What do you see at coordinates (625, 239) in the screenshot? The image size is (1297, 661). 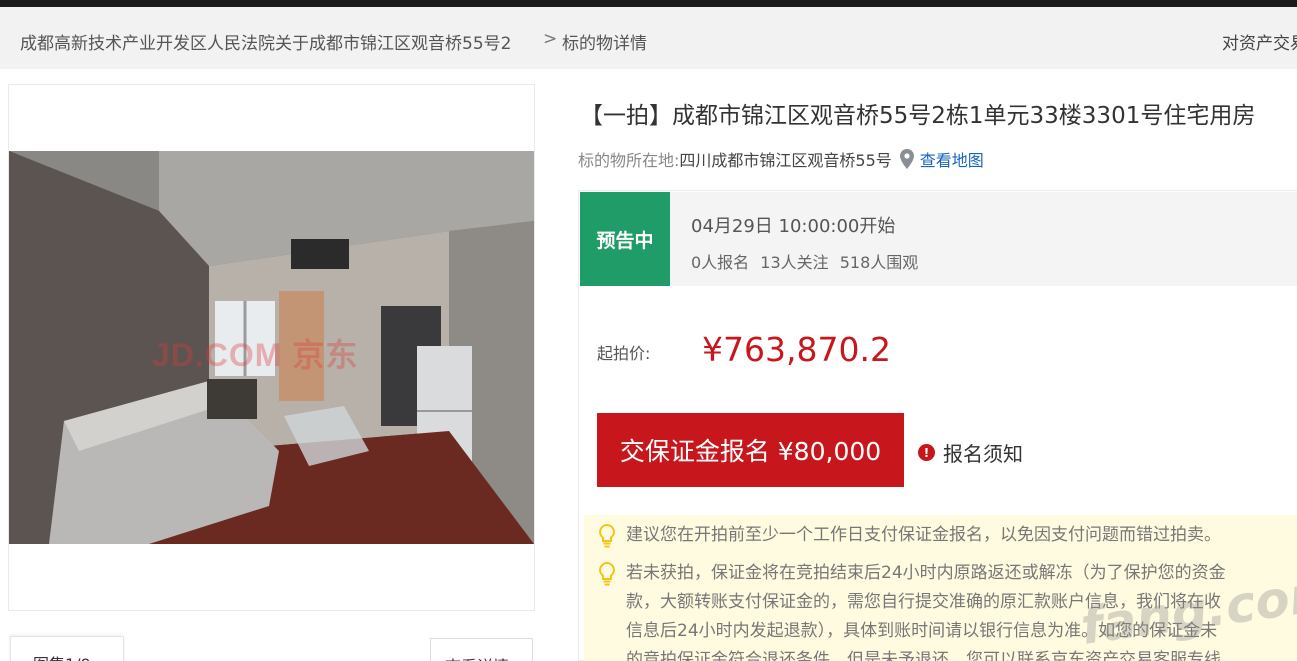 I see `status-badge: 预告中` at bounding box center [625, 239].